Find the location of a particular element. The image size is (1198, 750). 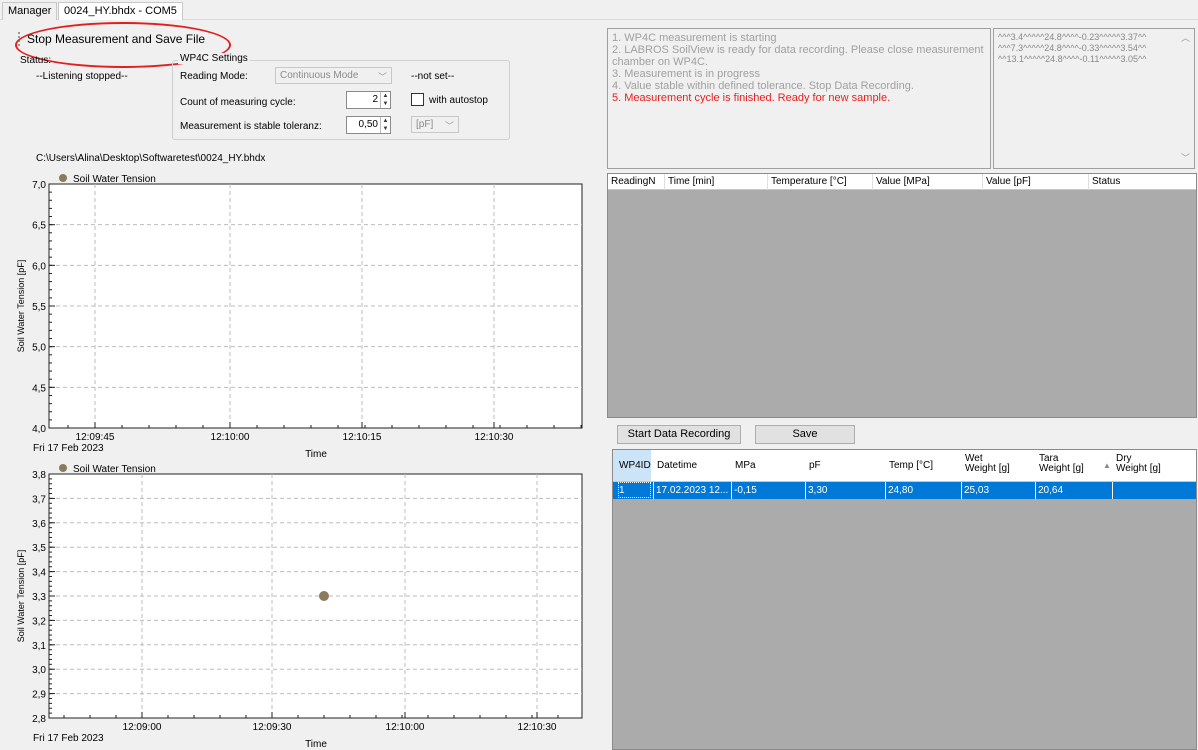

stop-measurement-button: Stop Measurement and Save File is located at coordinates (124, 39).